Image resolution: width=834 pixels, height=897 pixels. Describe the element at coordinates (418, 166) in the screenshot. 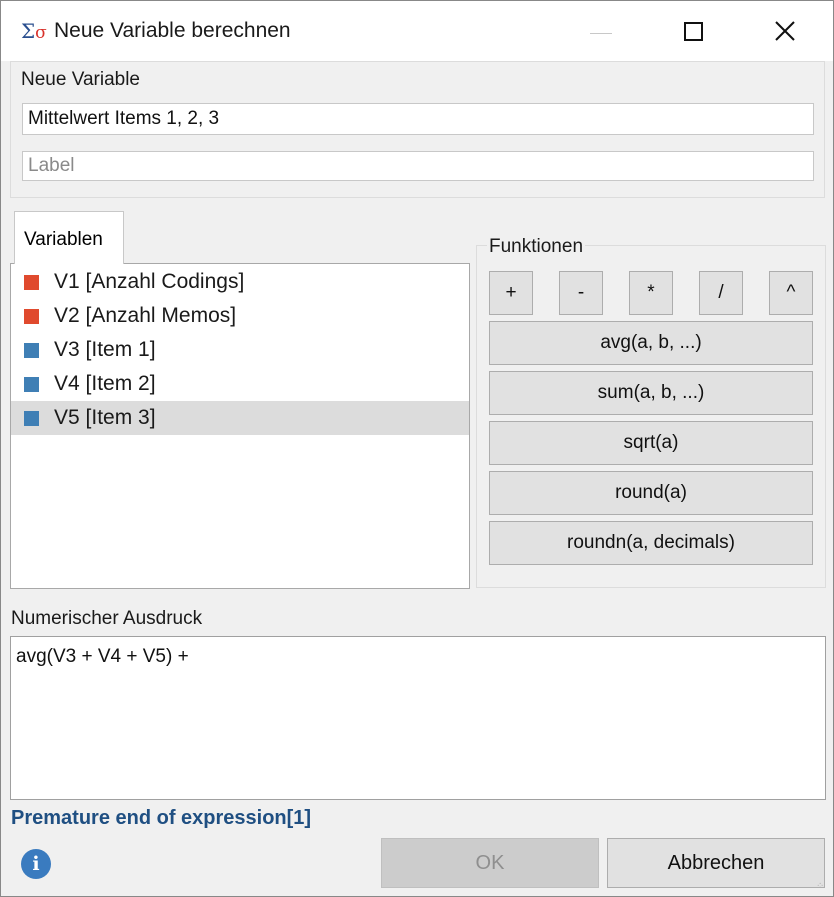

I see `variable-label-input: Label` at that location.